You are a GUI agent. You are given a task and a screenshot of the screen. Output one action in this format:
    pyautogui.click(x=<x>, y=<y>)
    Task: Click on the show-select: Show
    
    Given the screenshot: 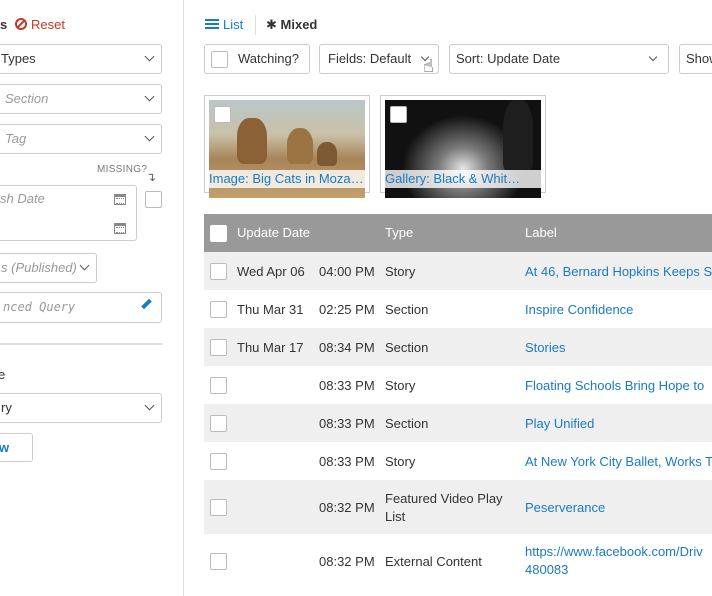 What is the action you would take?
    pyautogui.click(x=695, y=59)
    